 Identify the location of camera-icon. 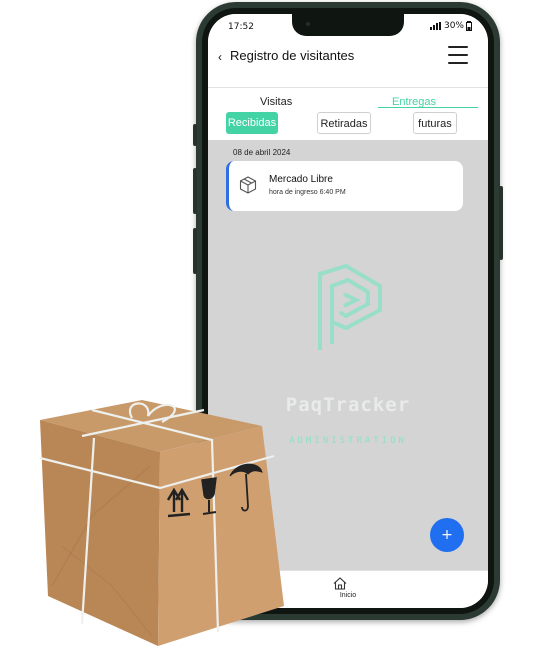
(308, 24).